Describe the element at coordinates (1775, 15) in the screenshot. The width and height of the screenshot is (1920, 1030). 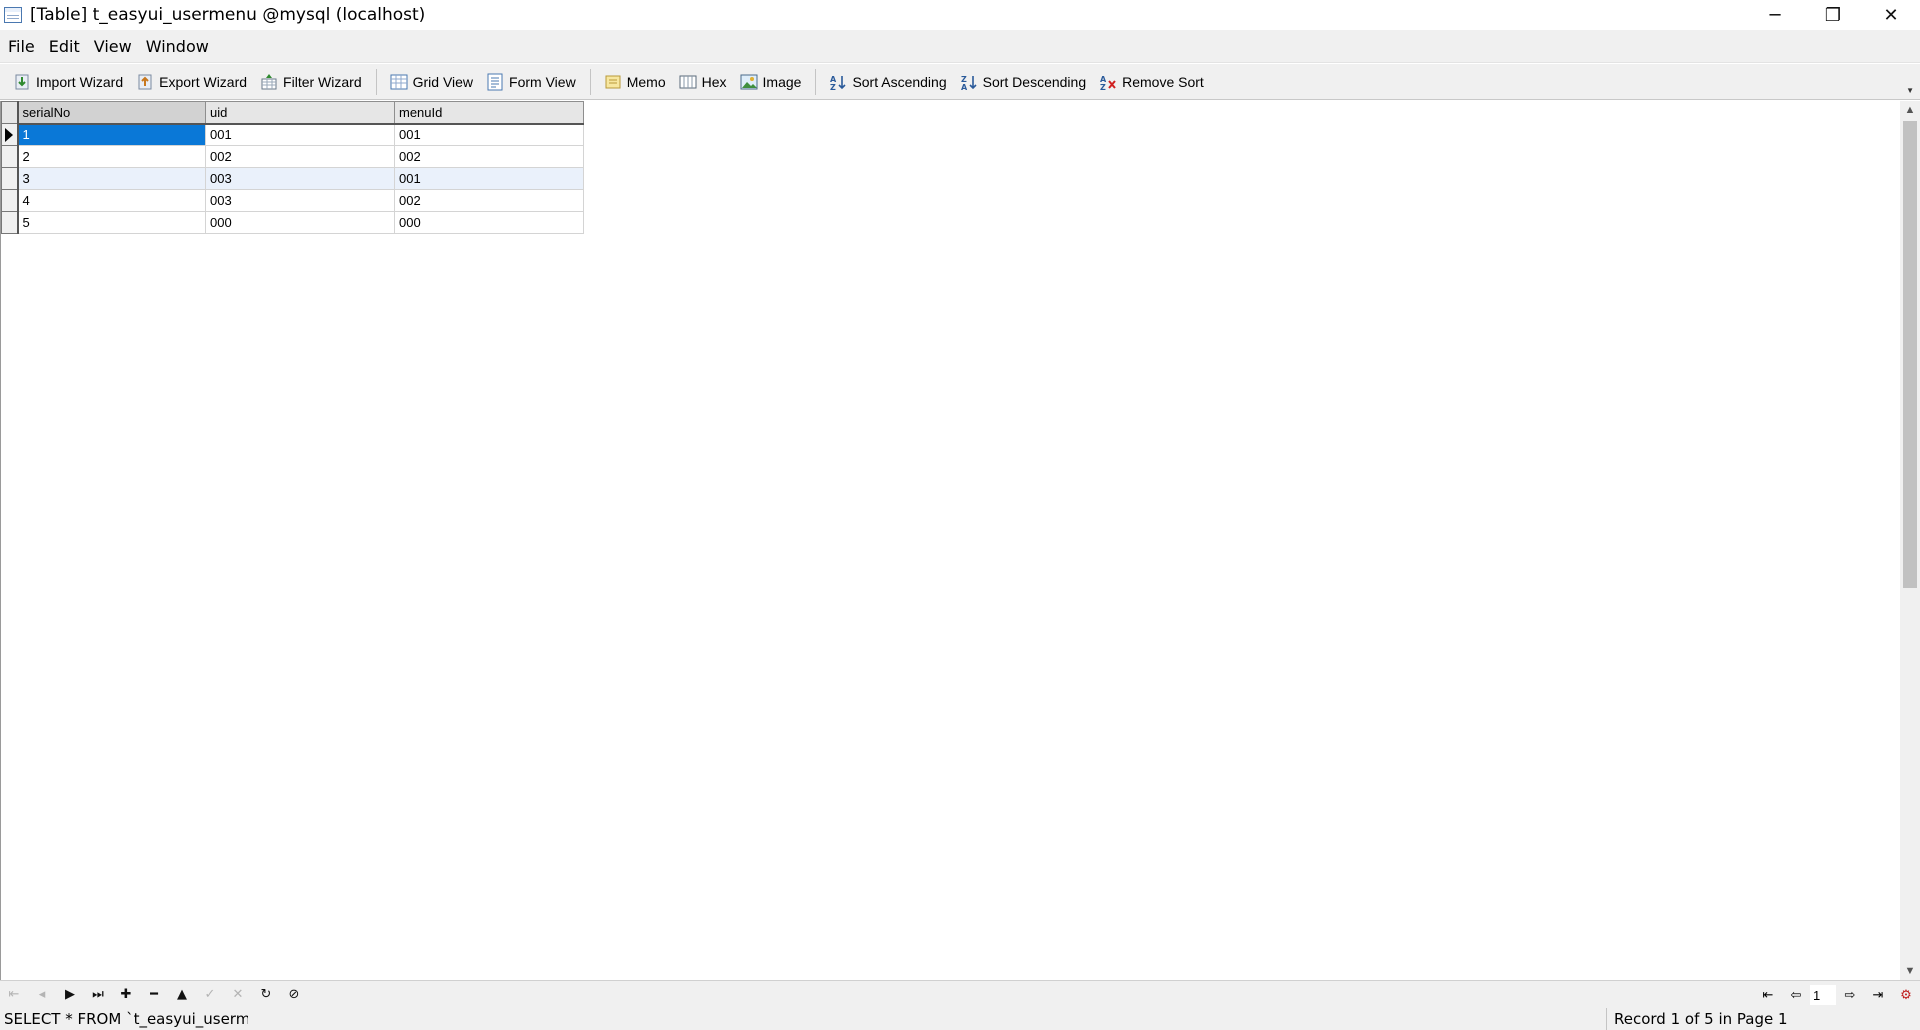
I see `minimize-button: ─` at that location.